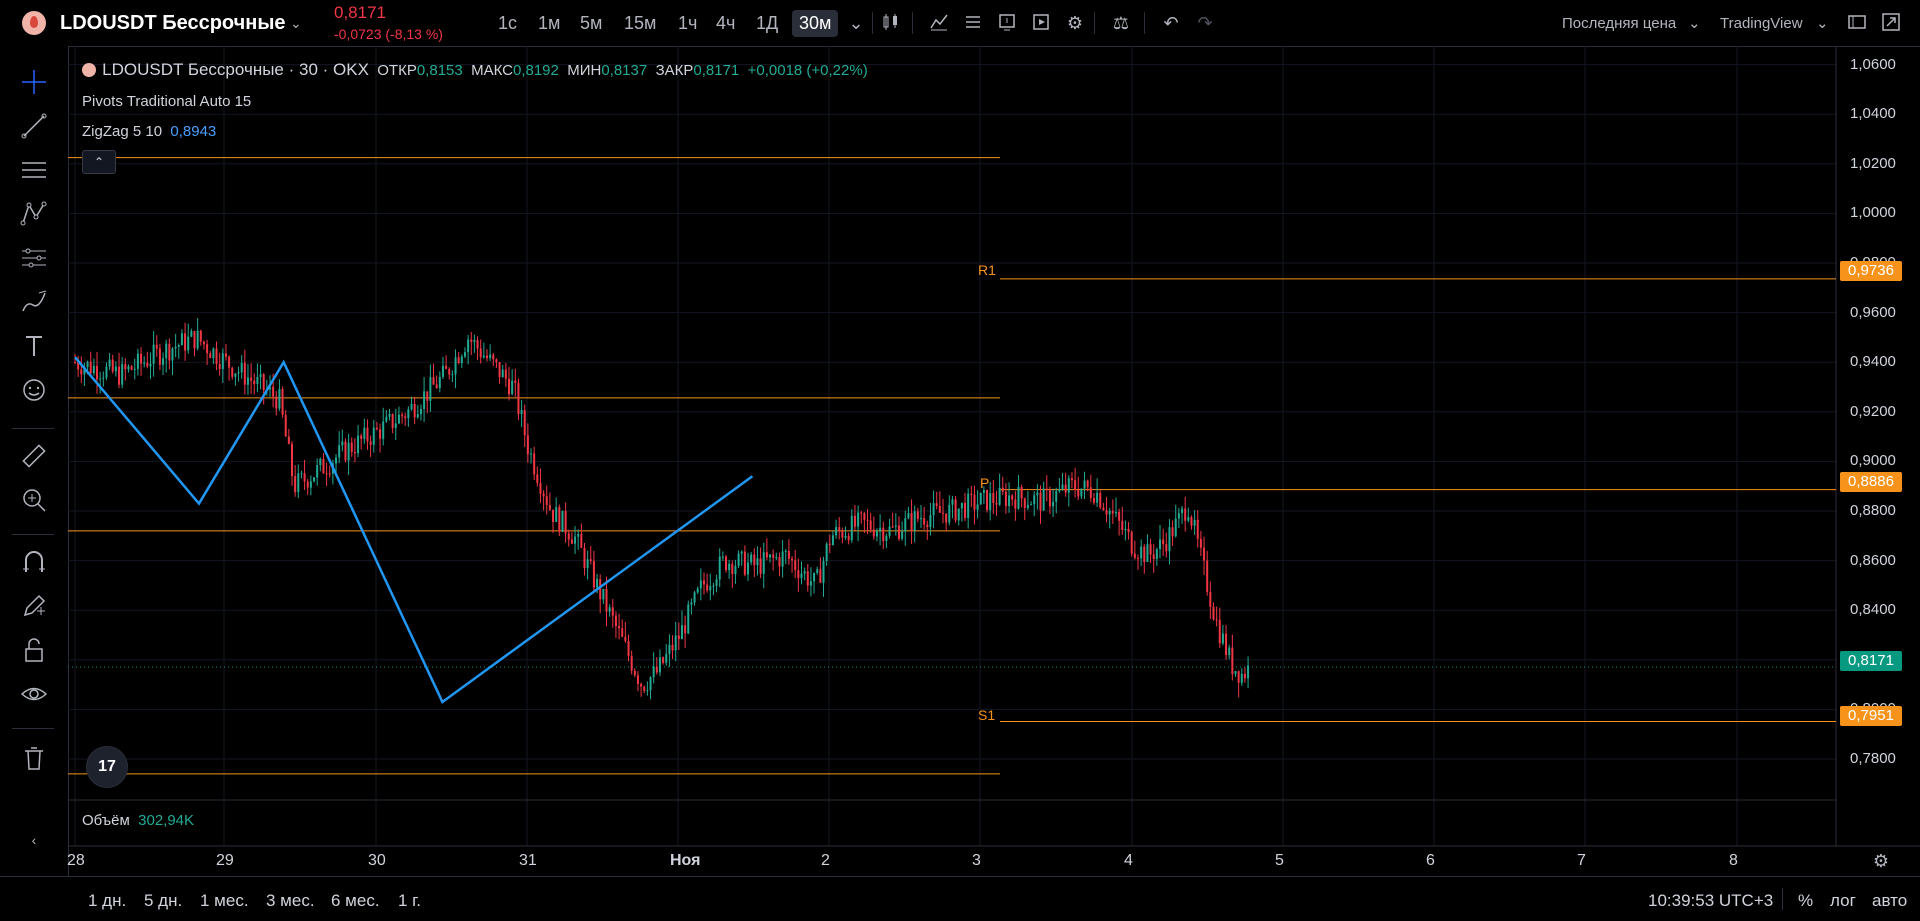  I want to click on price-axis-tick: 1,0600, so click(1873, 64).